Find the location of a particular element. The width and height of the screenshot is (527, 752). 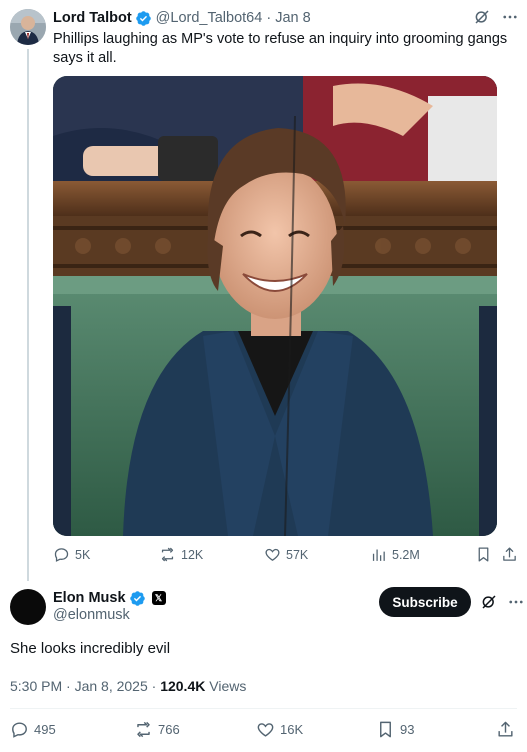

main-repost-count: 766 is located at coordinates (169, 729).